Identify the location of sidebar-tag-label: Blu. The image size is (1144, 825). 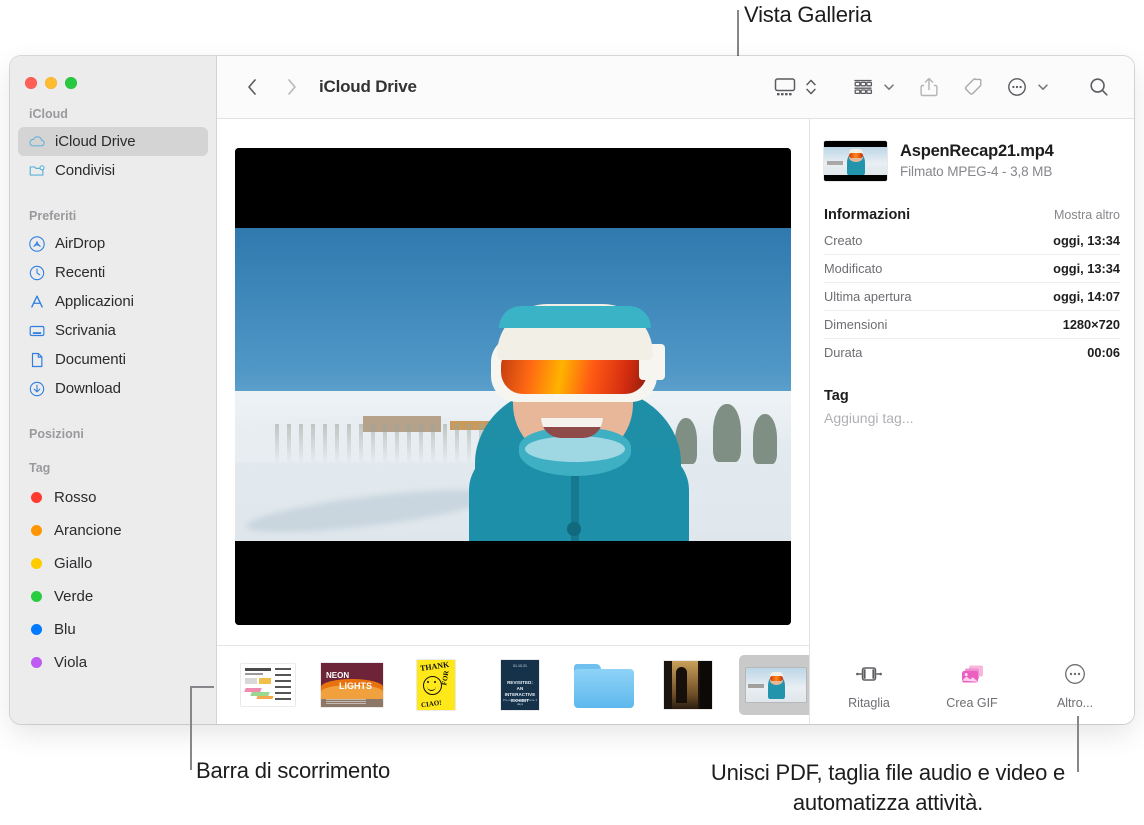
(65, 629).